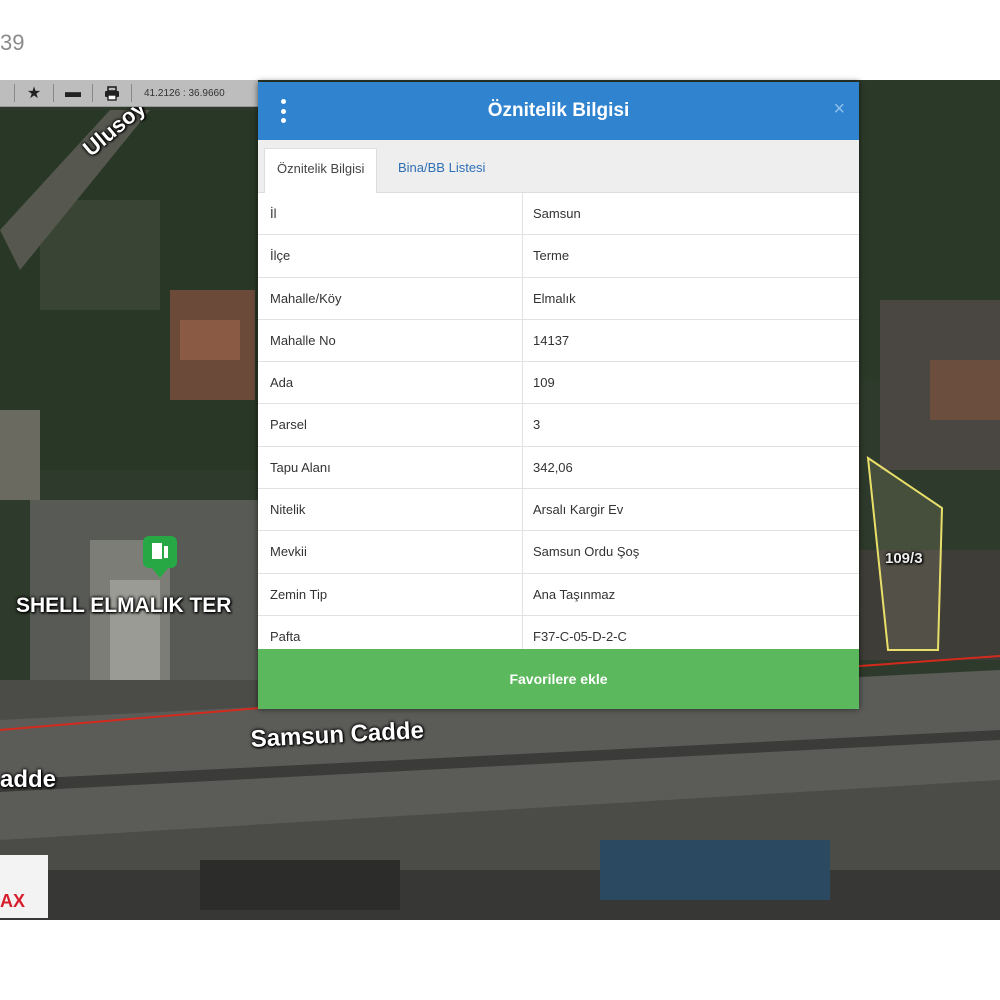 The height and width of the screenshot is (1000, 1000). What do you see at coordinates (24, 886) in the screenshot?
I see `remax-logo: AX` at bounding box center [24, 886].